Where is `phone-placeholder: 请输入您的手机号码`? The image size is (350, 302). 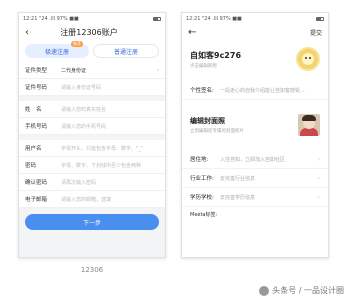
phone-placeholder: 请输入您的手机号码 is located at coordinates (84, 126).